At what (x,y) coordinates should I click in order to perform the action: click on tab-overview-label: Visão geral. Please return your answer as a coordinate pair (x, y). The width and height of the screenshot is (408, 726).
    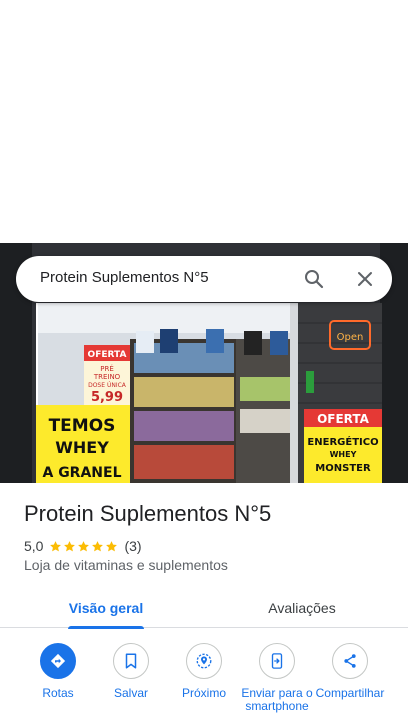
    Looking at the image, I should click on (106, 607).